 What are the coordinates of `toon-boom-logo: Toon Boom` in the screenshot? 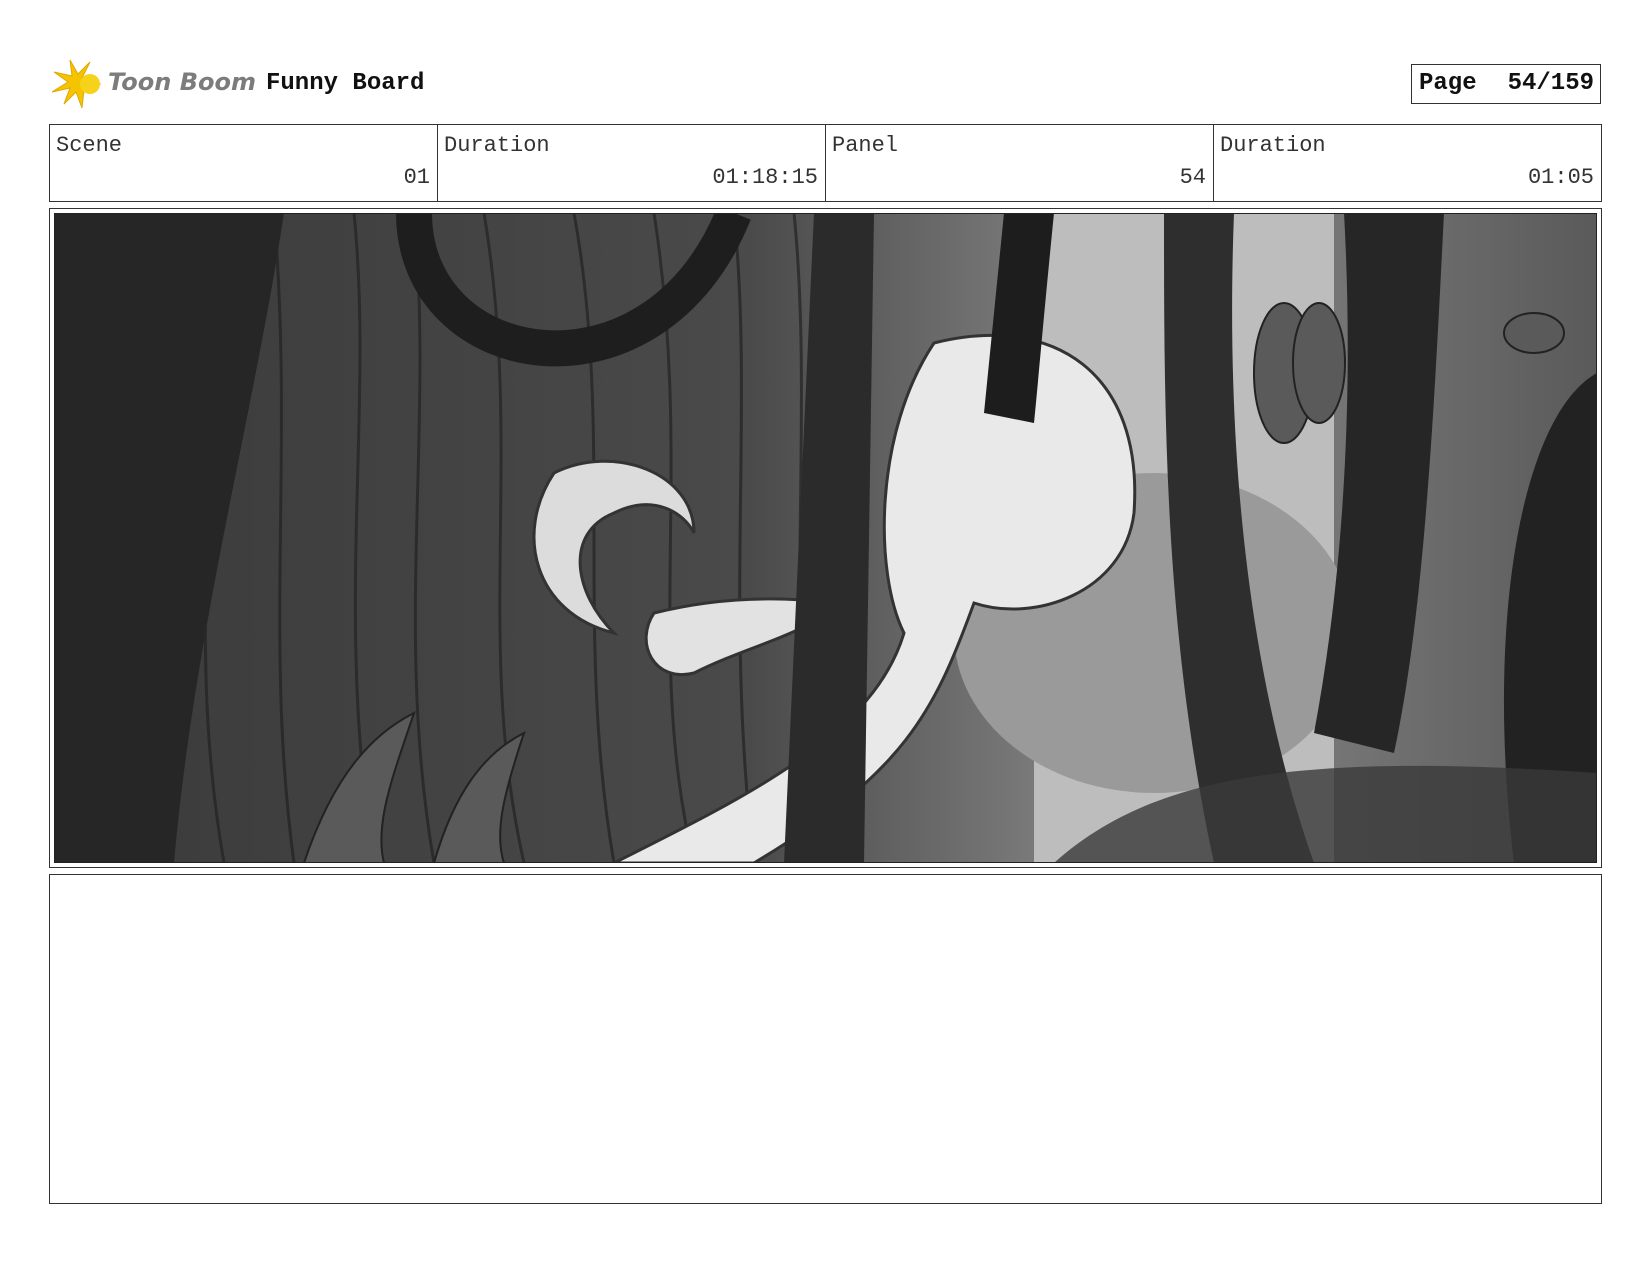 It's located at (154, 84).